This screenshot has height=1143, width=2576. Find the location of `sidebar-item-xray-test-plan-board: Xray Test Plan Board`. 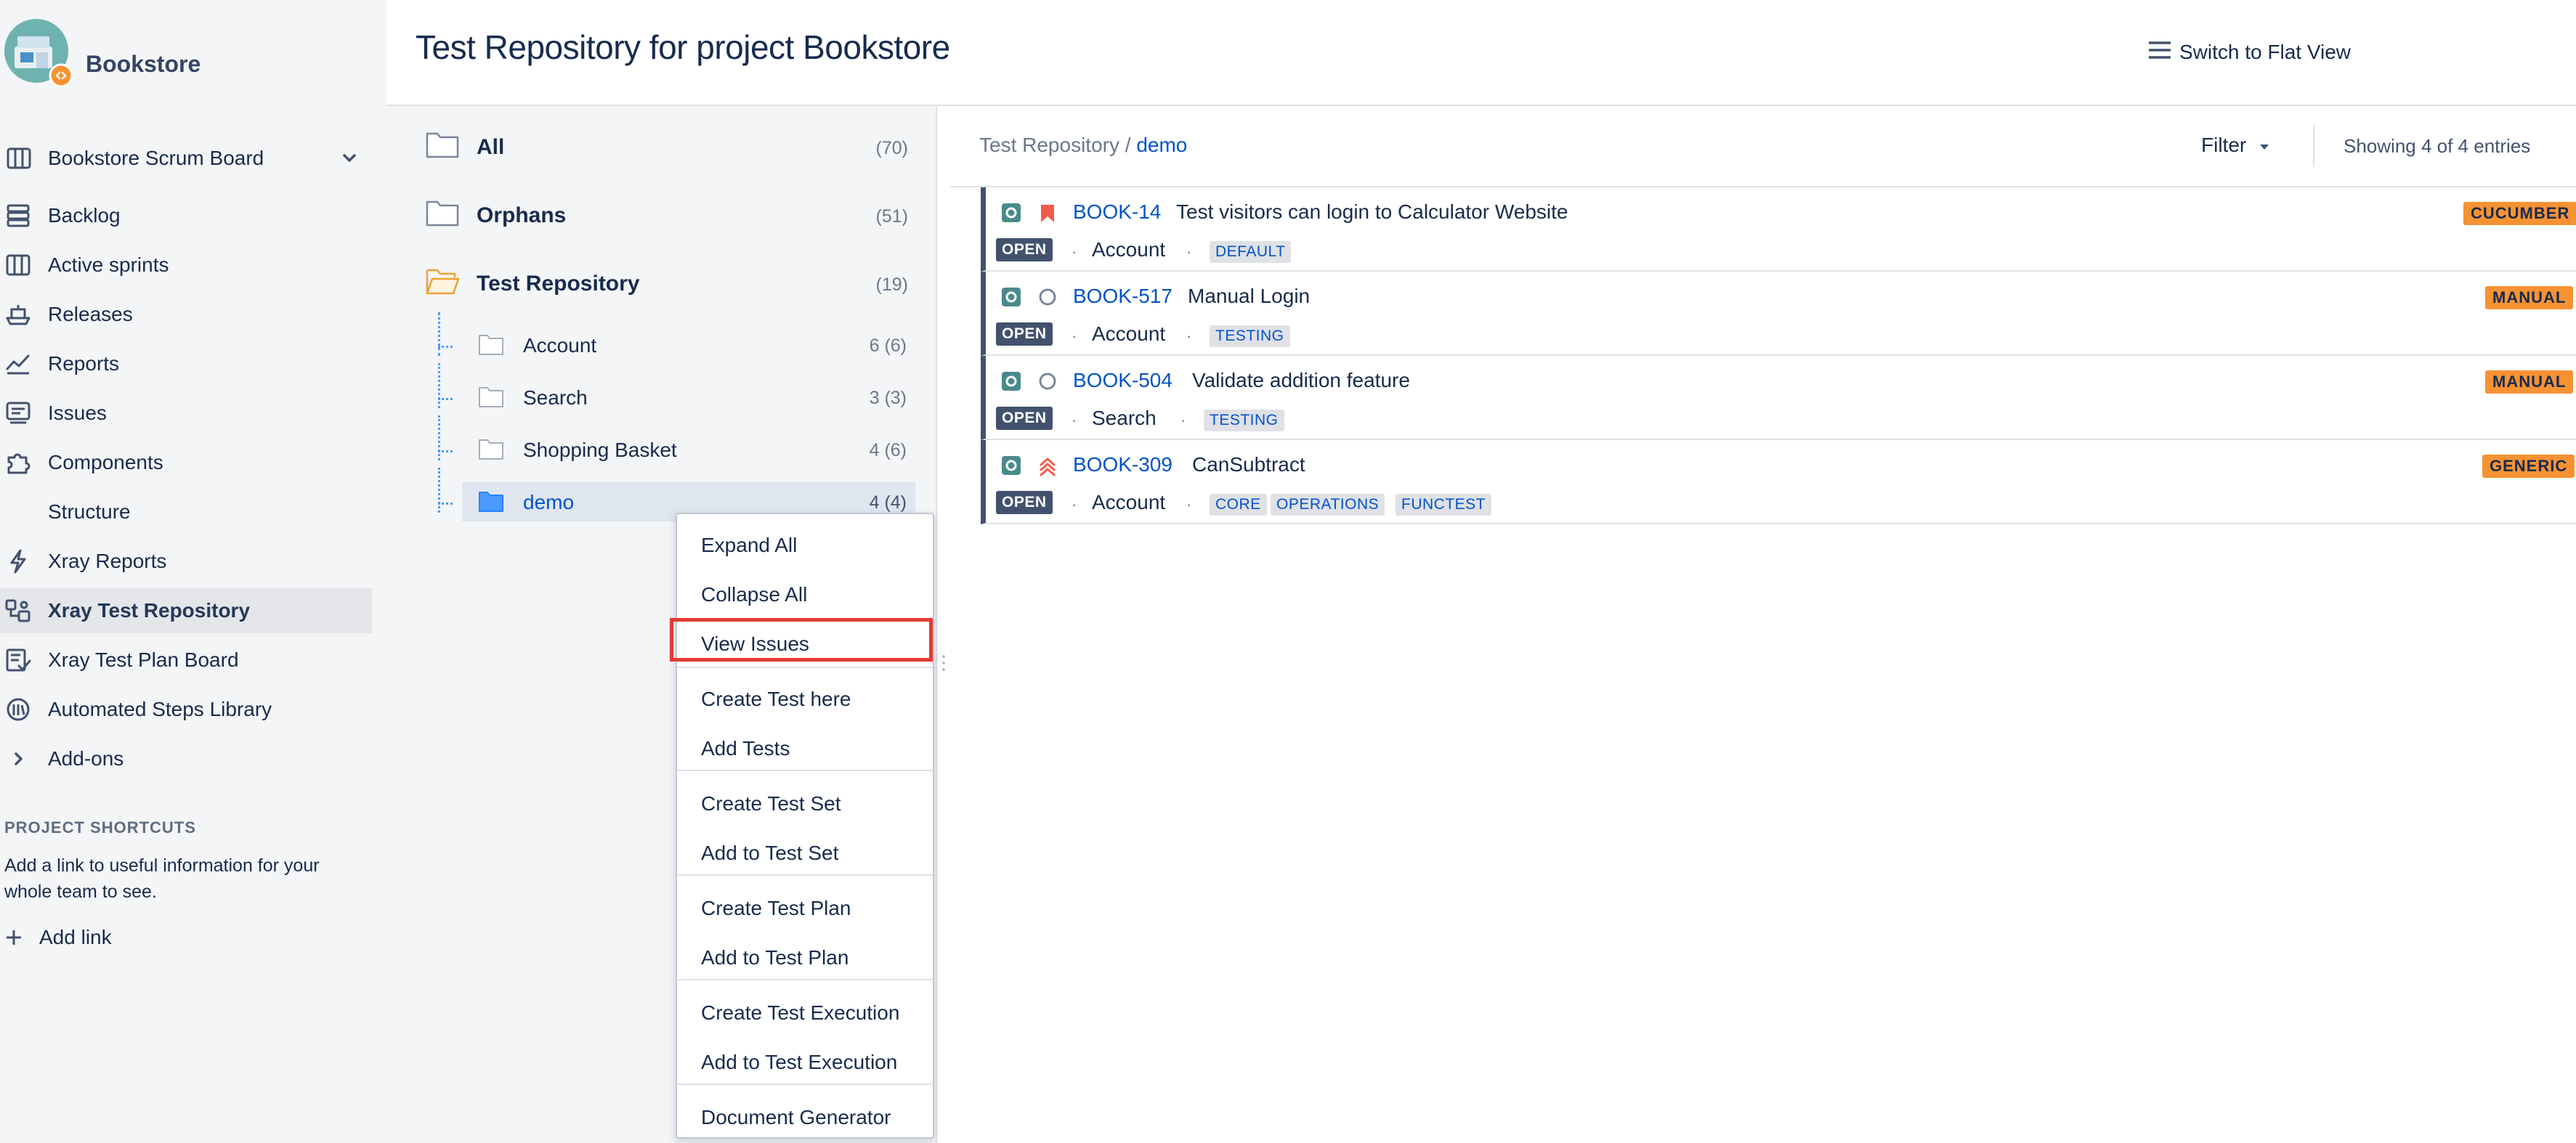

sidebar-item-xray-test-plan-board: Xray Test Plan Board is located at coordinates (186, 660).